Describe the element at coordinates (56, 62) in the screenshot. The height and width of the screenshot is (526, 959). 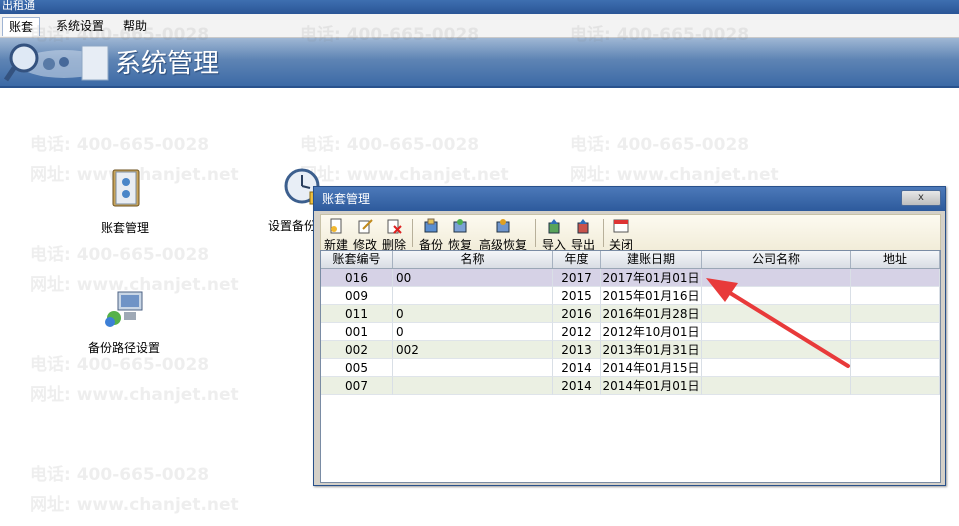
I see `magnifier-logo-icon` at that location.